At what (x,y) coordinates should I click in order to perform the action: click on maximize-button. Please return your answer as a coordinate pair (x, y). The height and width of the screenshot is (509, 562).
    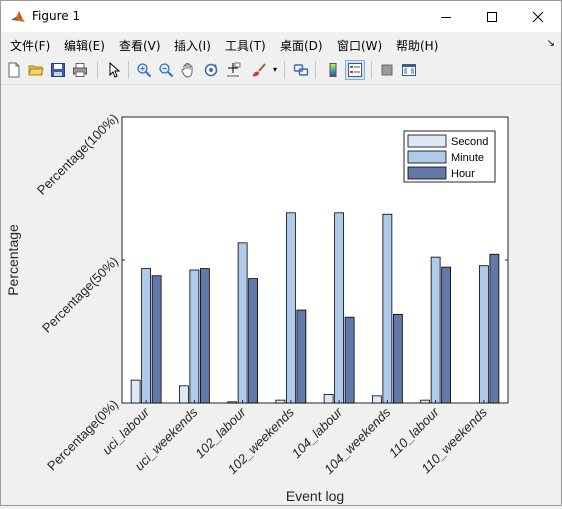
    Looking at the image, I should click on (492, 16).